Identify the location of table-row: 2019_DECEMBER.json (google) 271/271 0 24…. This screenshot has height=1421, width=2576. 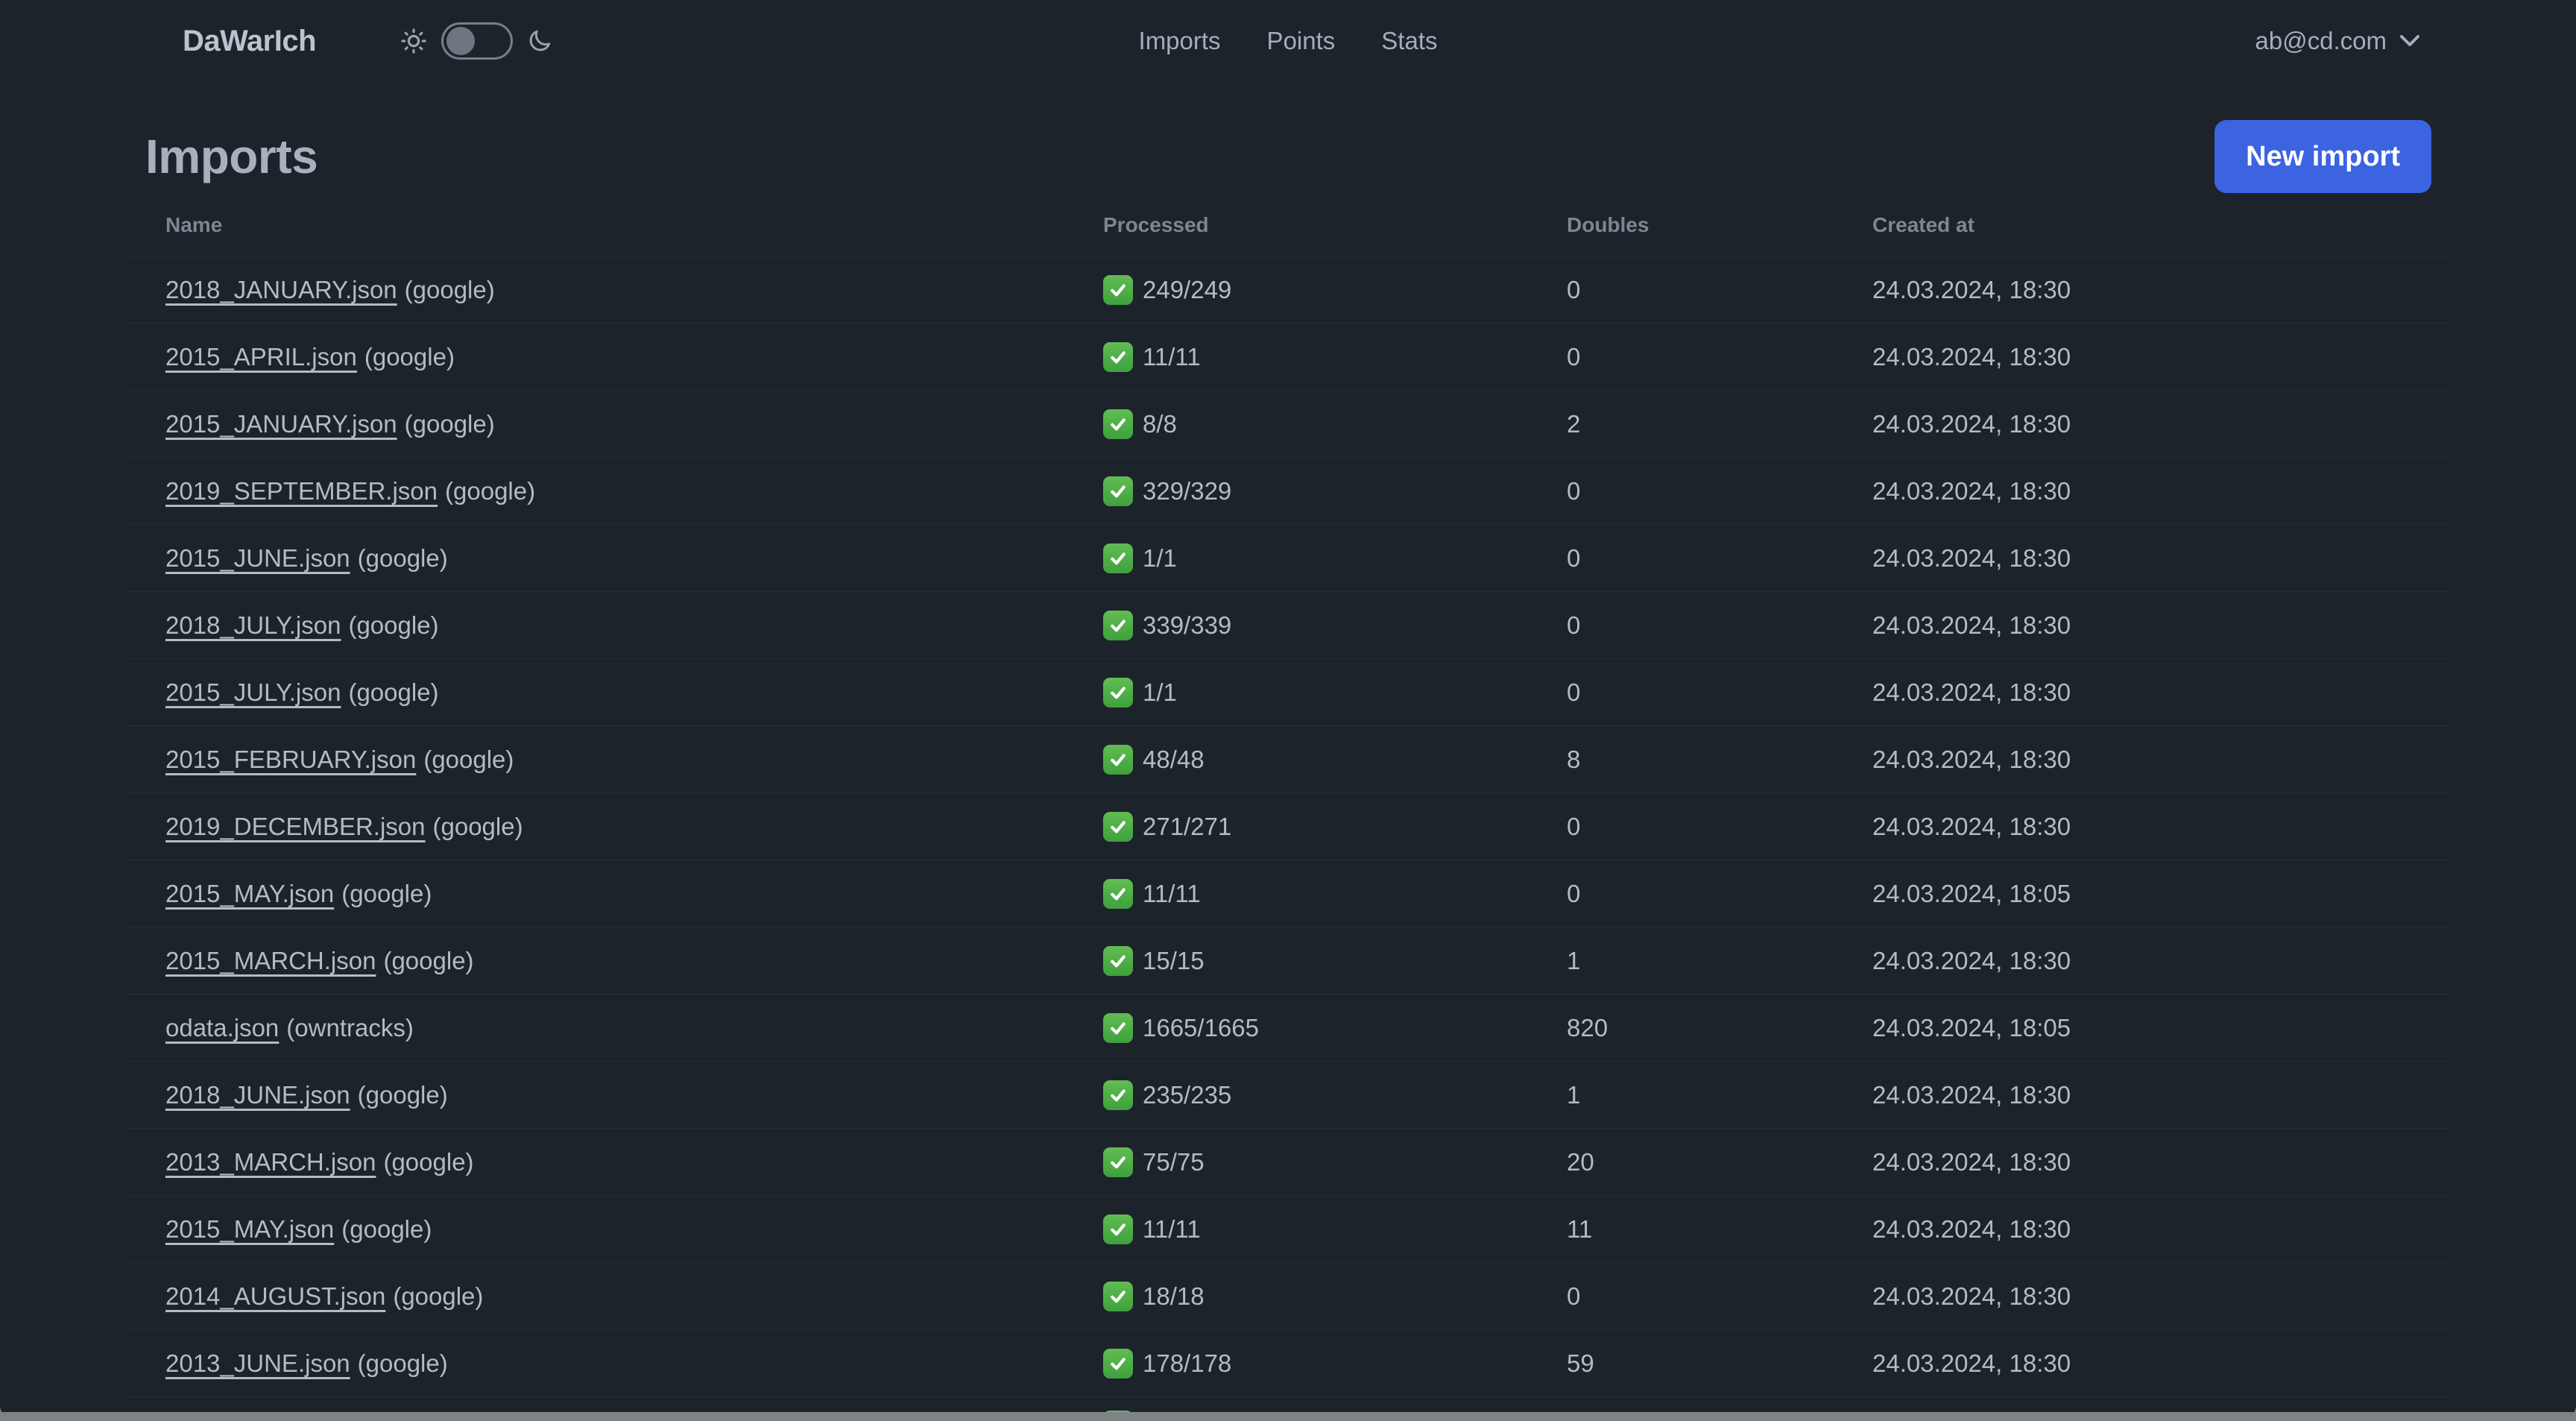
(1288, 826).